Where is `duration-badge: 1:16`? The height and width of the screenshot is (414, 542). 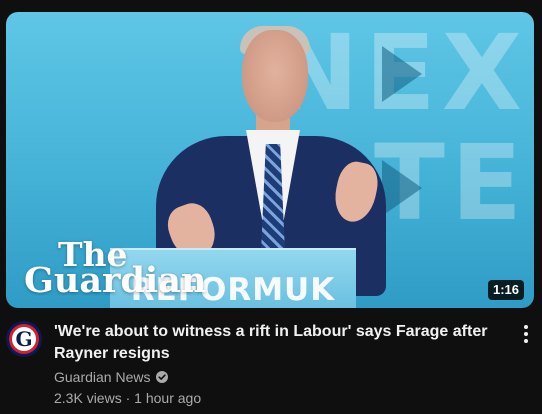
duration-badge: 1:16 is located at coordinates (505, 290).